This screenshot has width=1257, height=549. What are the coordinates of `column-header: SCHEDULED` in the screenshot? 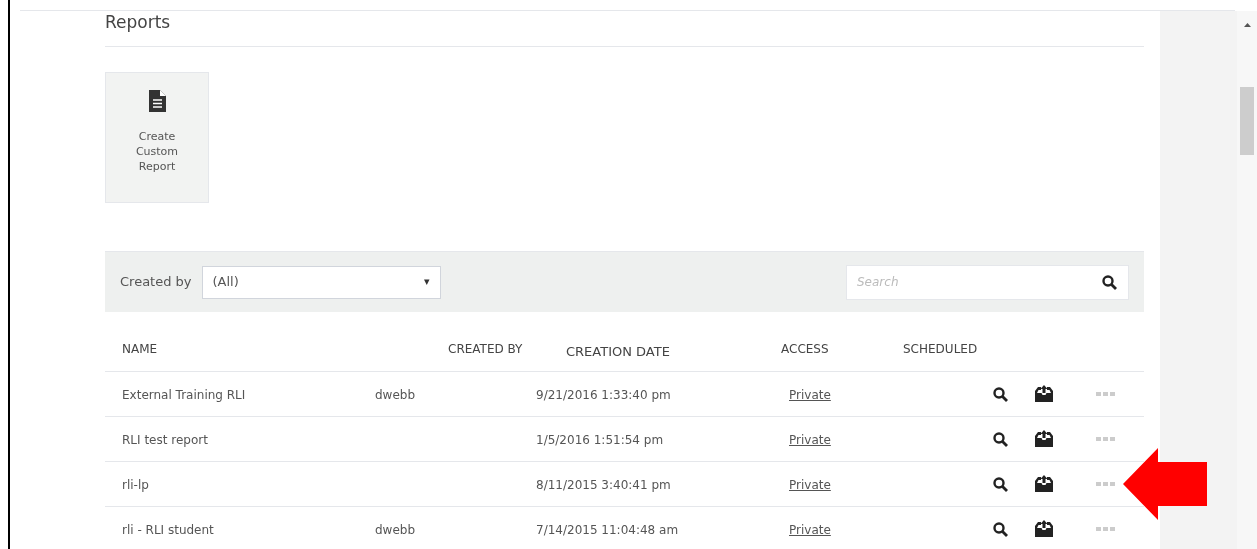 It's located at (940, 349).